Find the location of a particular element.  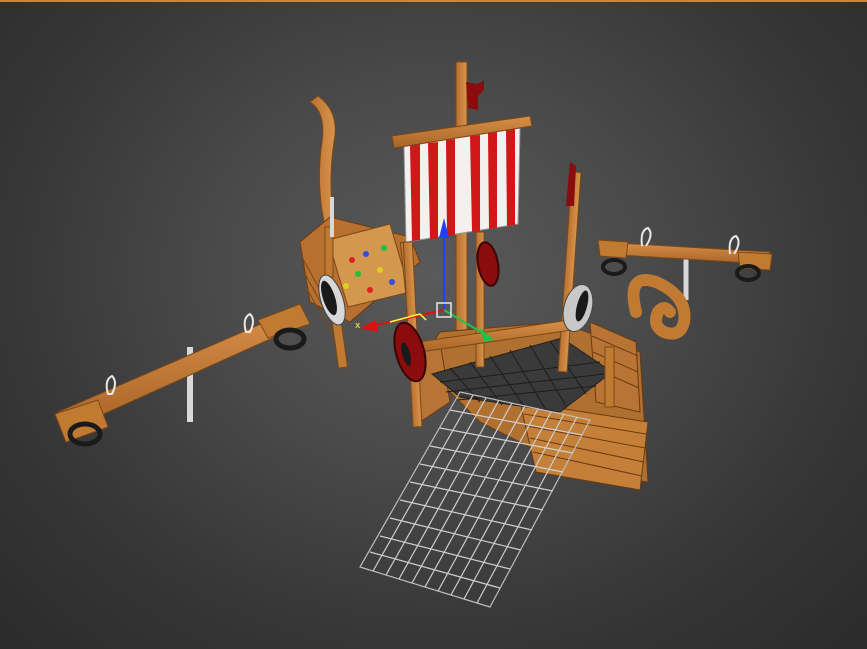

mast-flag is located at coordinates (475, 95).